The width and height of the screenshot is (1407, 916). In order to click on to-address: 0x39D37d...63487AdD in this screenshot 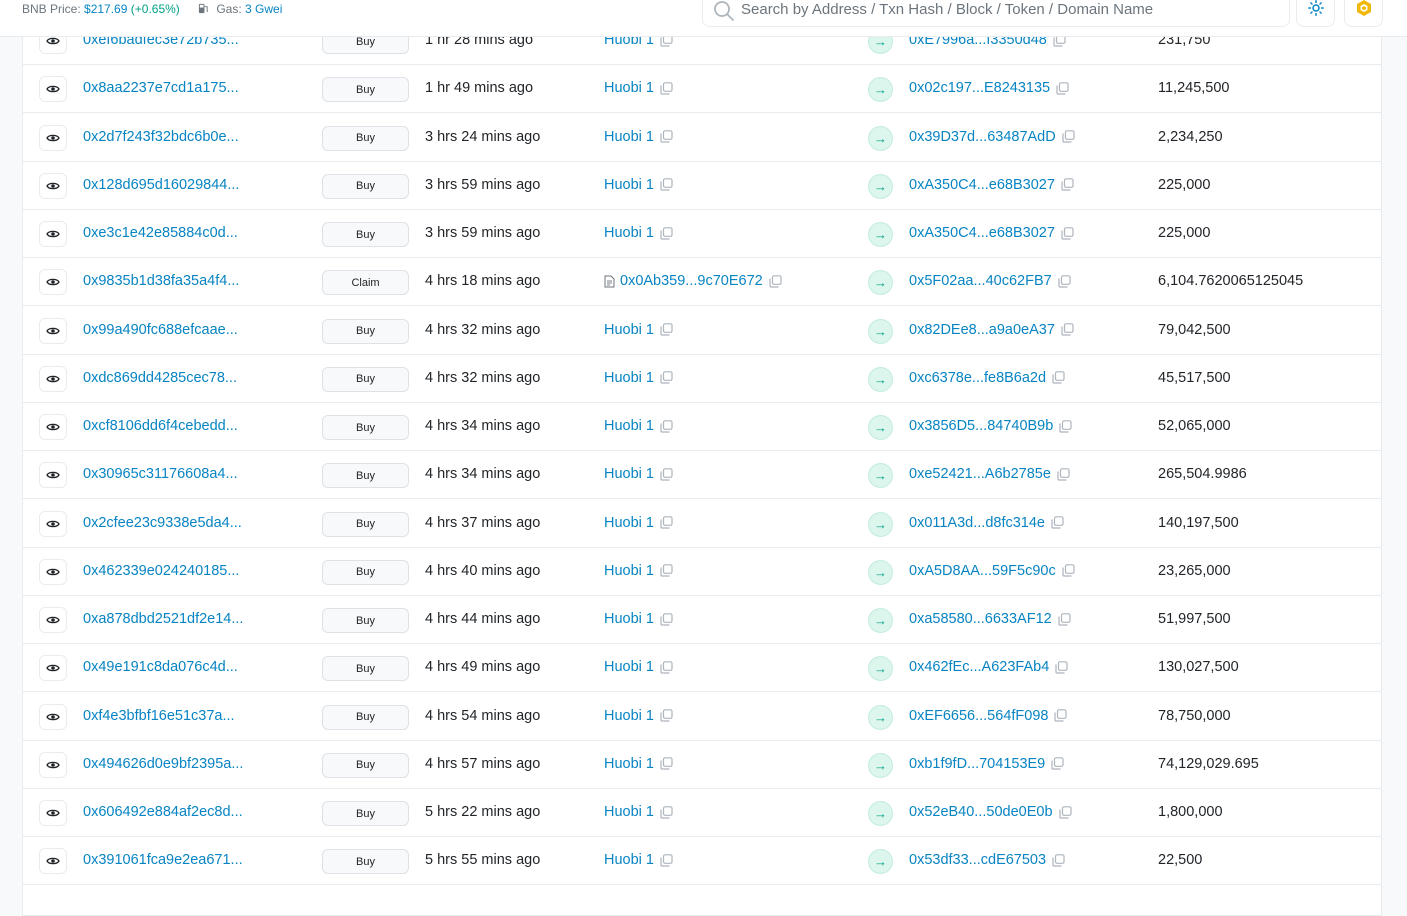, I will do `click(982, 137)`.